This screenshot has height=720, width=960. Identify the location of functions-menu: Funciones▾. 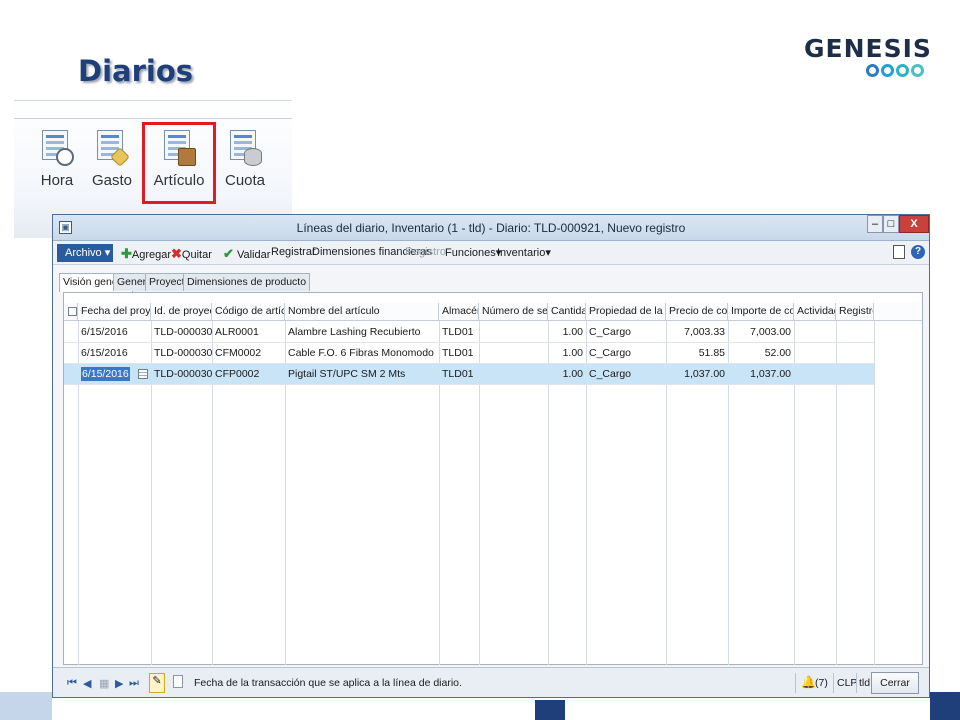
(473, 252).